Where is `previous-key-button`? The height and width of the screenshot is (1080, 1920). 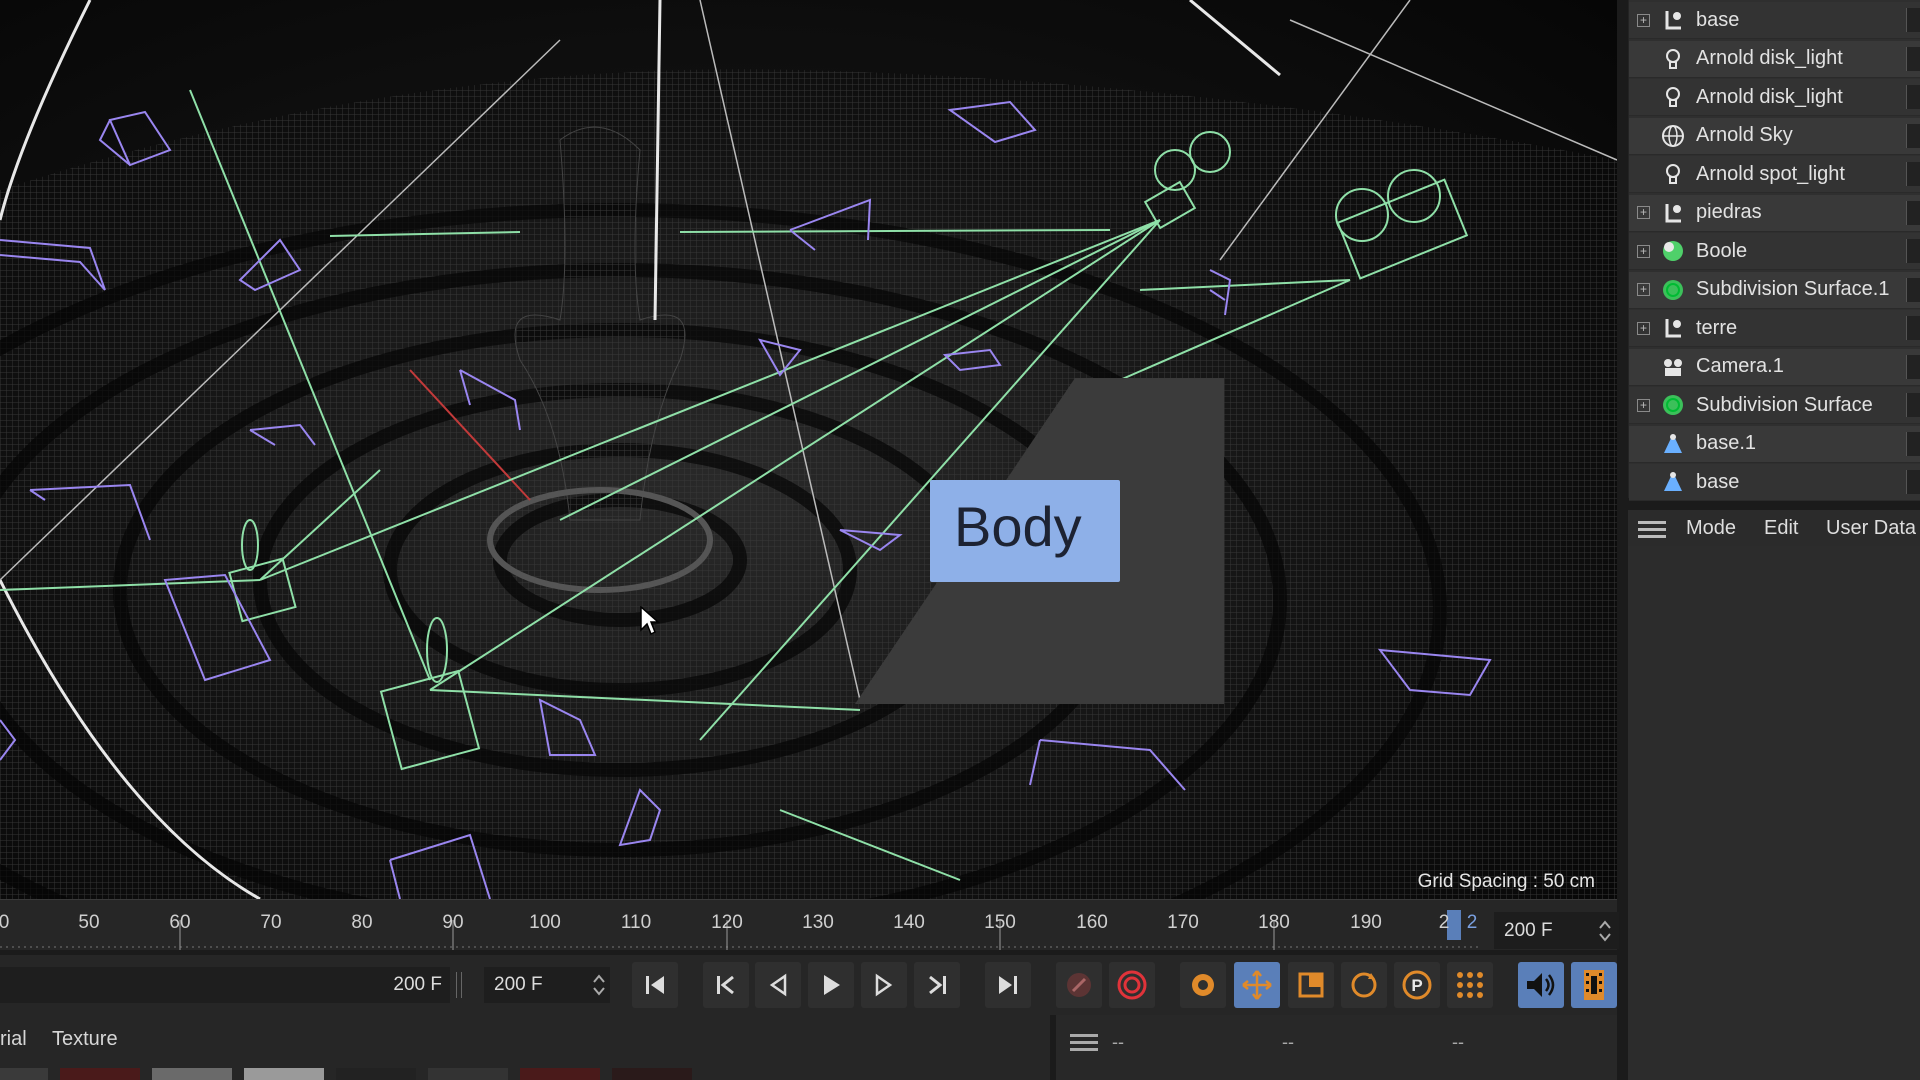 previous-key-button is located at coordinates (726, 985).